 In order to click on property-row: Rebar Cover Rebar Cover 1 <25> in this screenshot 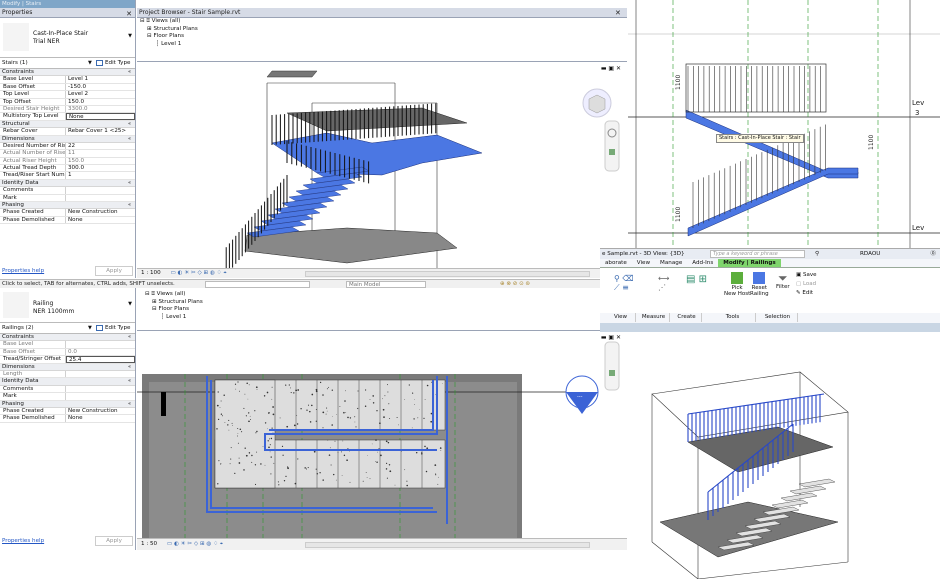, I will do `click(67, 132)`.